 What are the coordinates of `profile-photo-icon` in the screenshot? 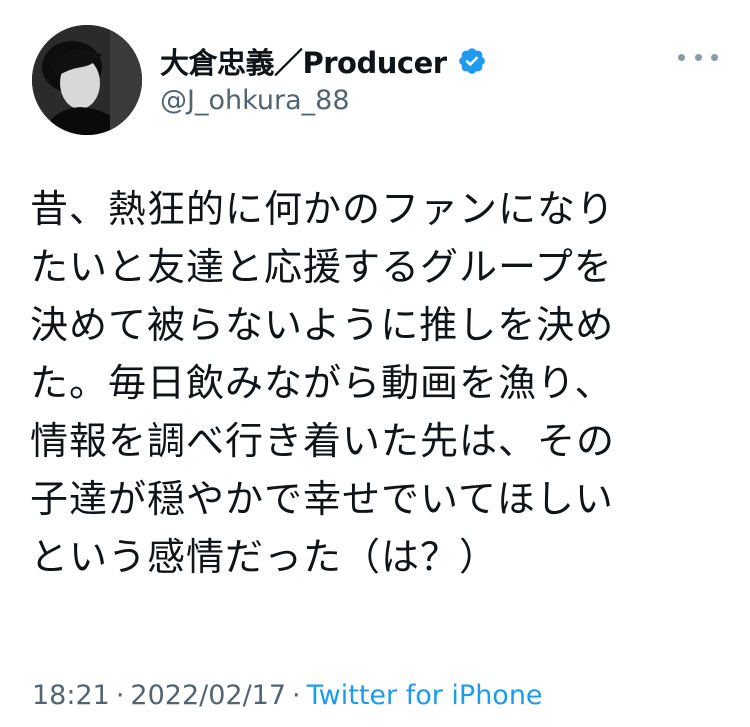 It's located at (87, 80).